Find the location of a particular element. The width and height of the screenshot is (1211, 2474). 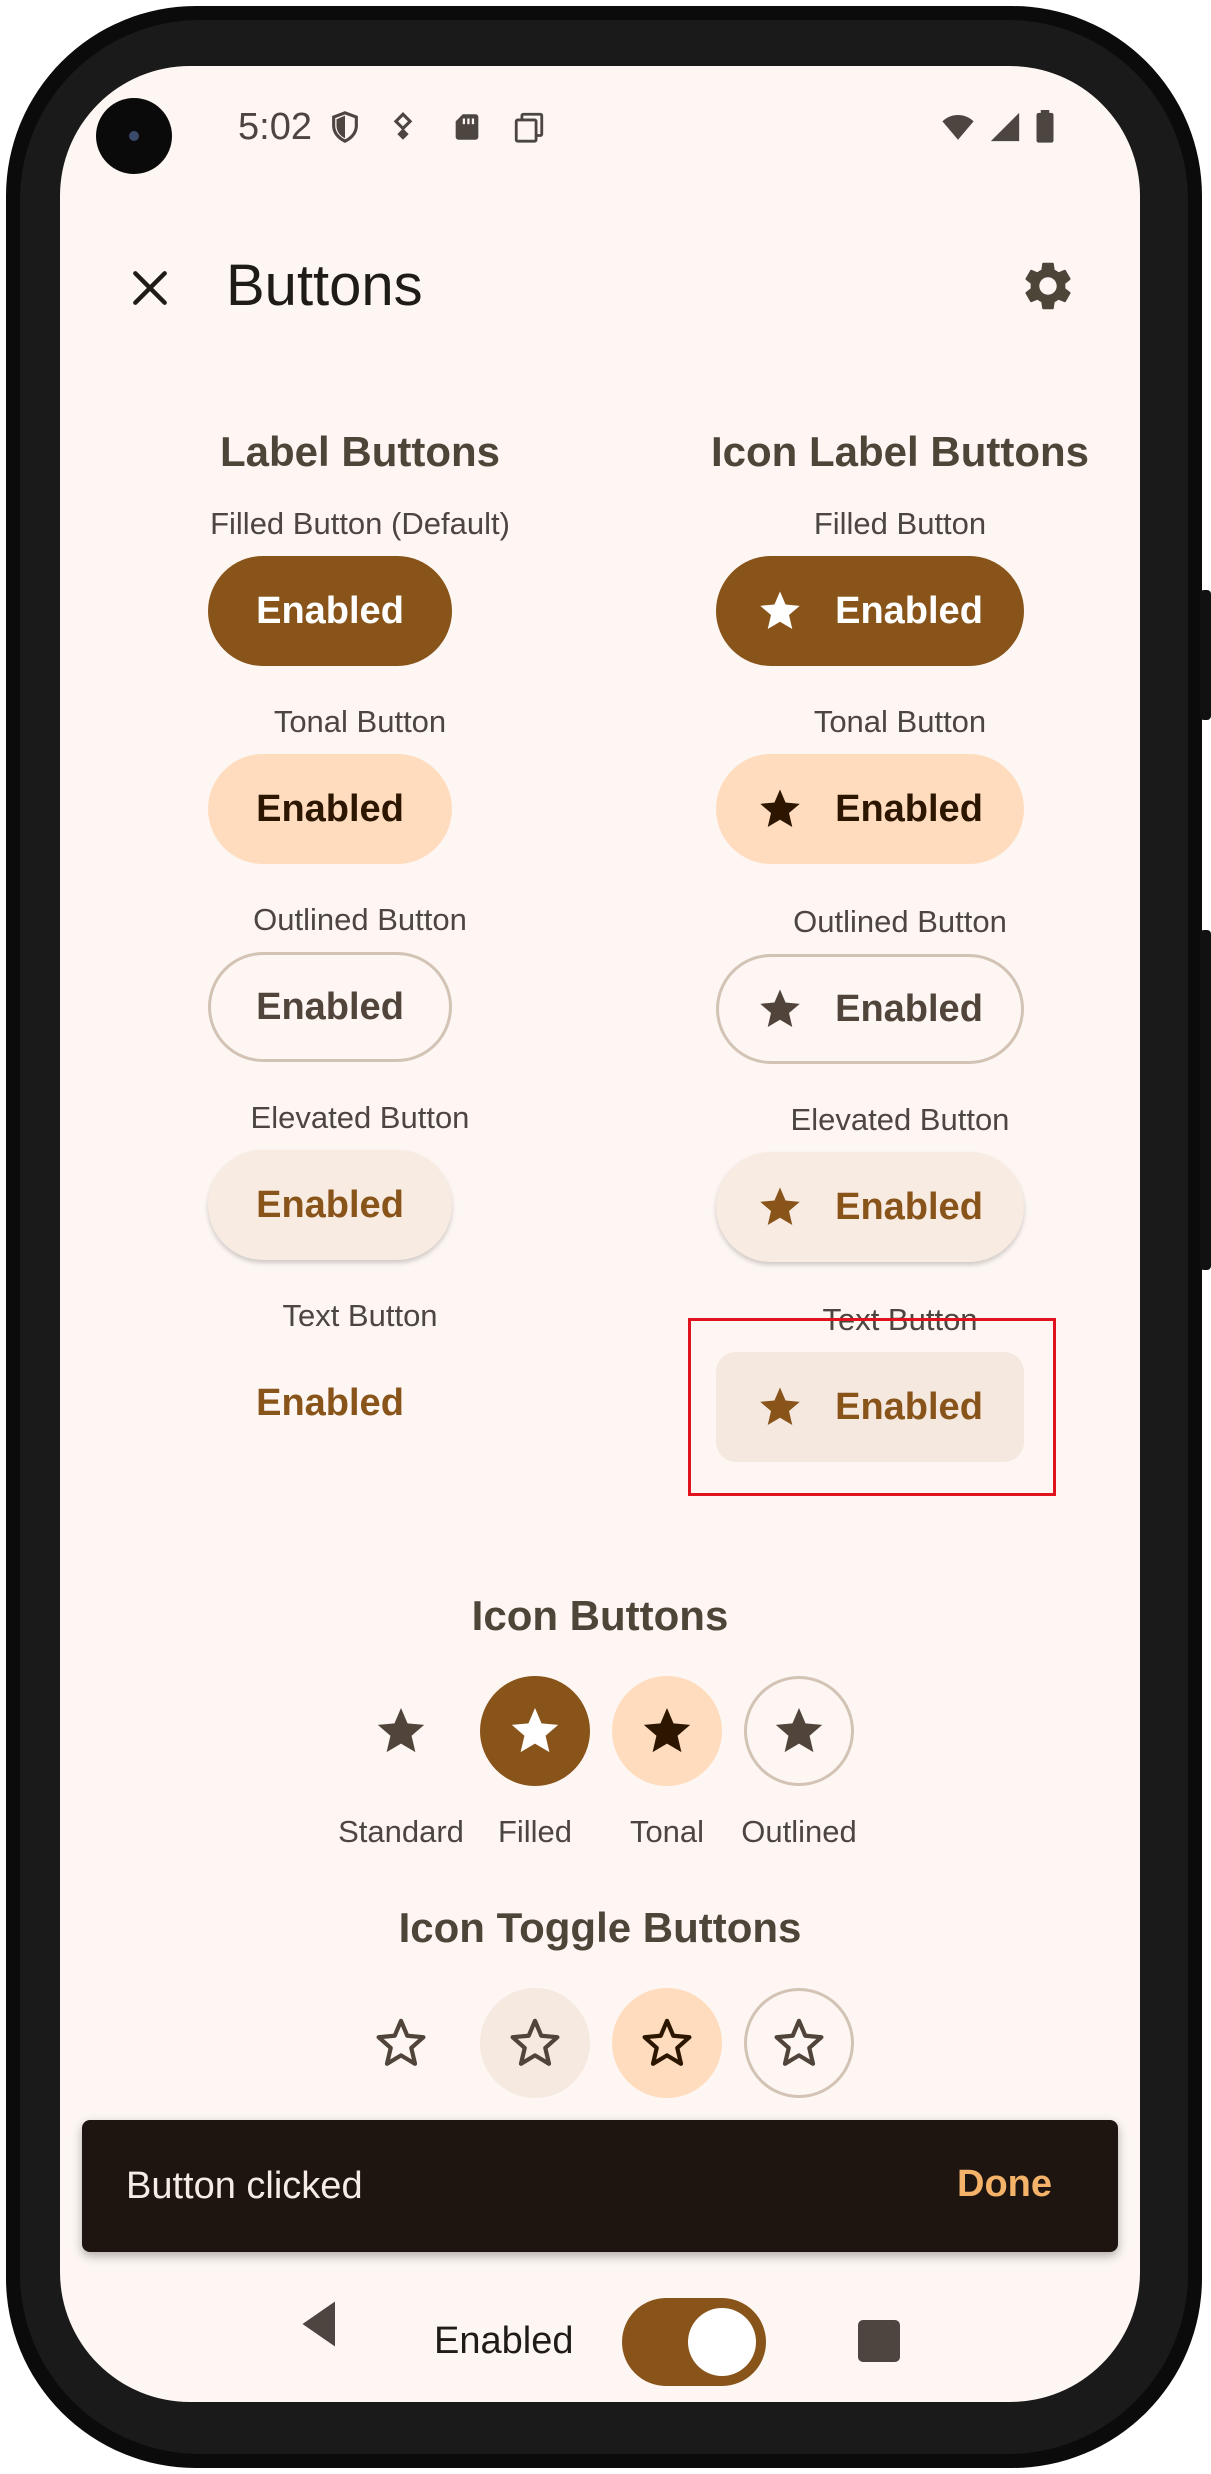

gear-icon is located at coordinates (1048, 286).